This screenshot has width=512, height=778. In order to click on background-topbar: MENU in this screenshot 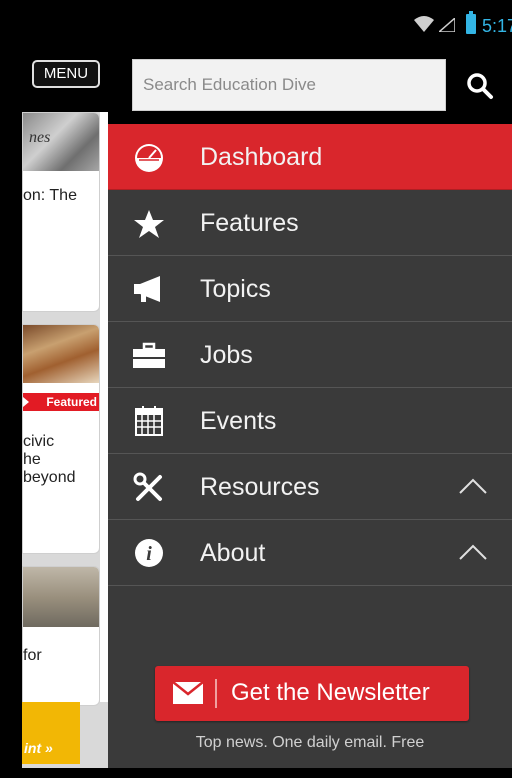, I will do `click(65, 79)`.